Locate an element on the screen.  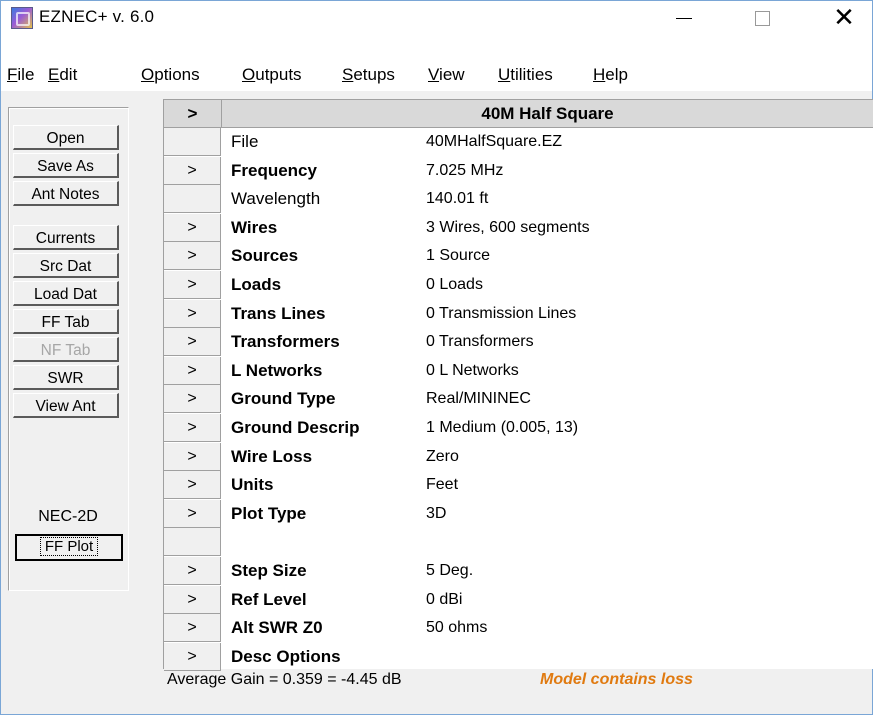
antenna-title: 40M Half Square is located at coordinates (547, 113).